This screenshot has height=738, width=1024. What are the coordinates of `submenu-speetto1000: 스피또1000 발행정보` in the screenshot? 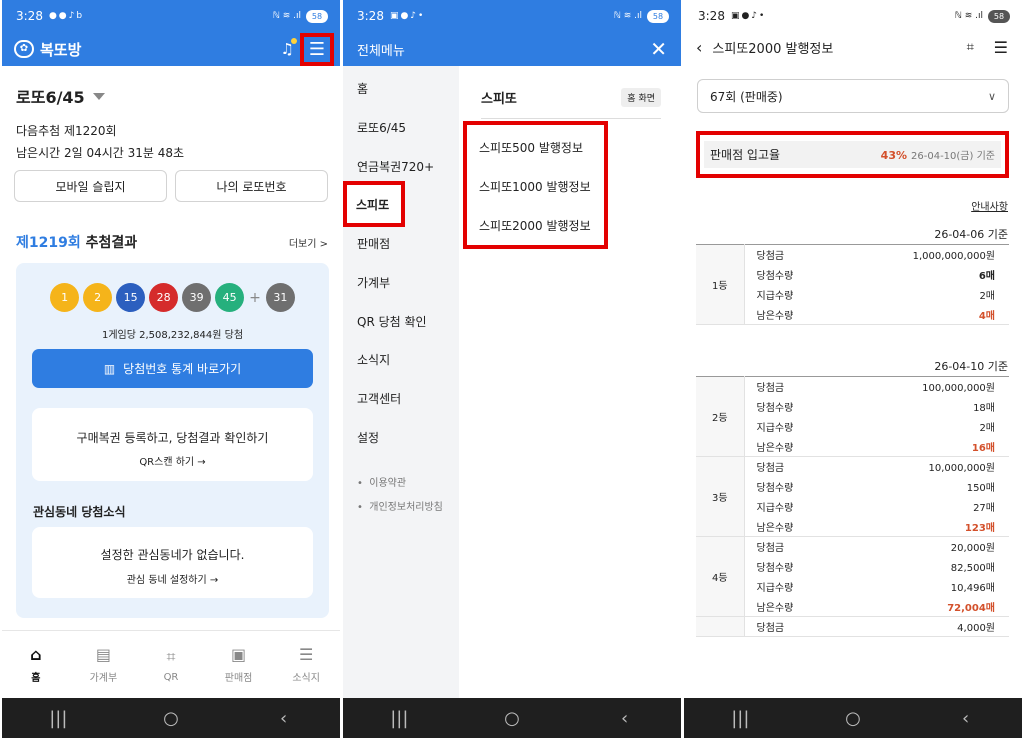 It's located at (535, 186).